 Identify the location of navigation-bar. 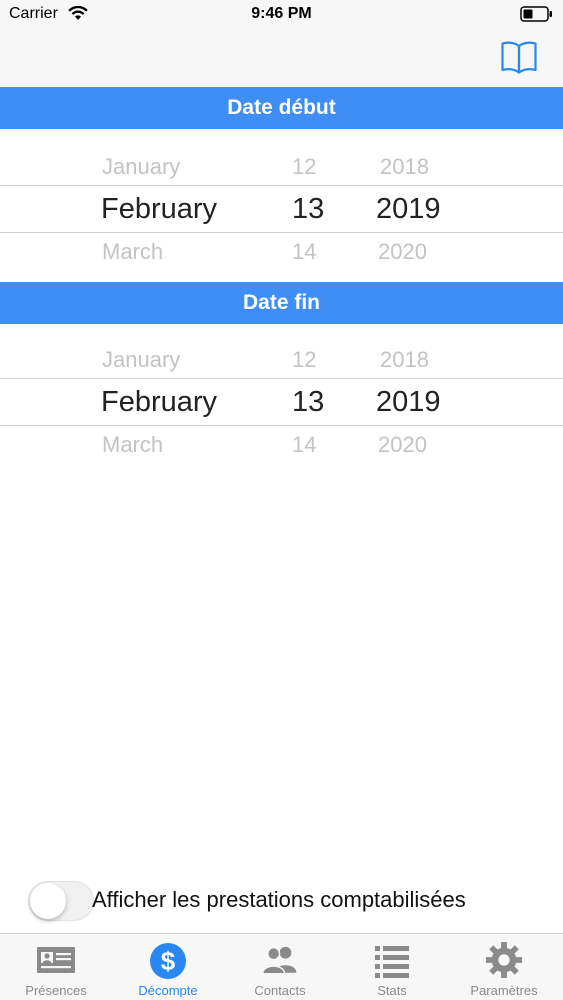
(281, 58).